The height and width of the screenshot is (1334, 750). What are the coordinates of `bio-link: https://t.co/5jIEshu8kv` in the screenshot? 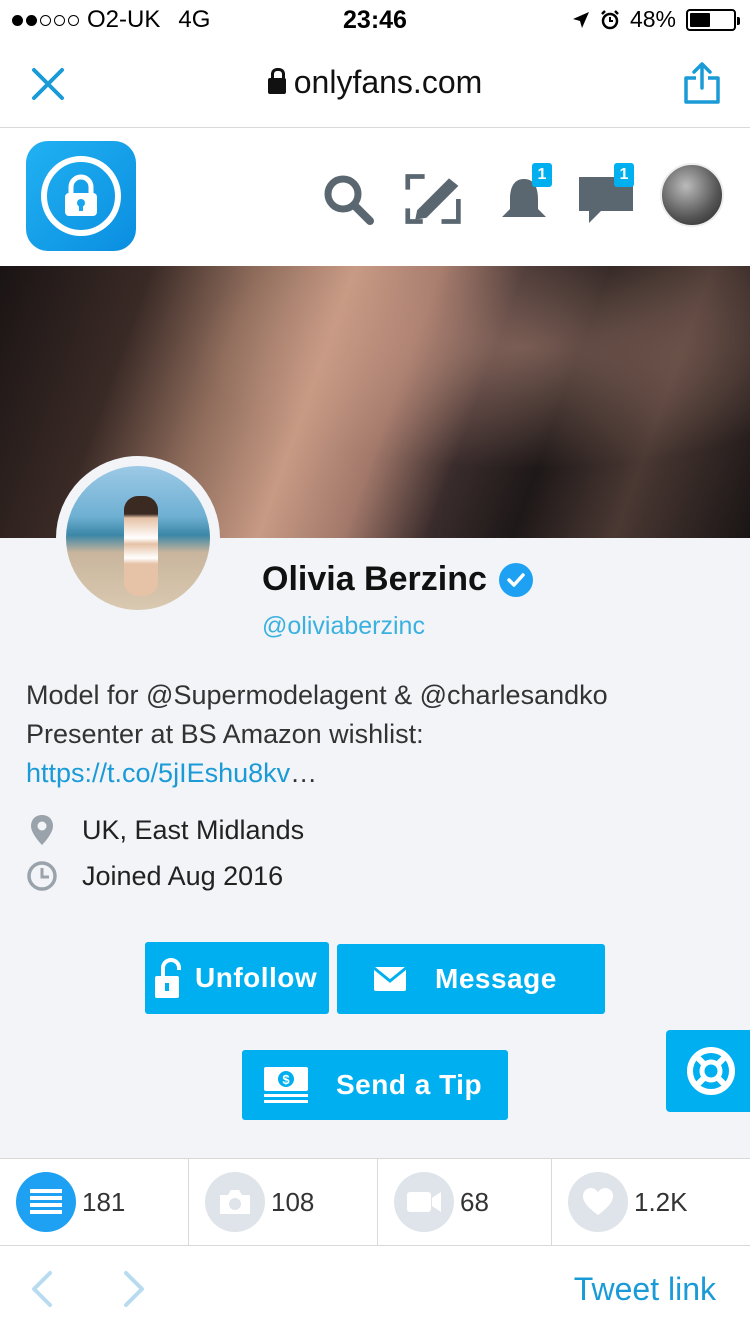 It's located at (158, 773).